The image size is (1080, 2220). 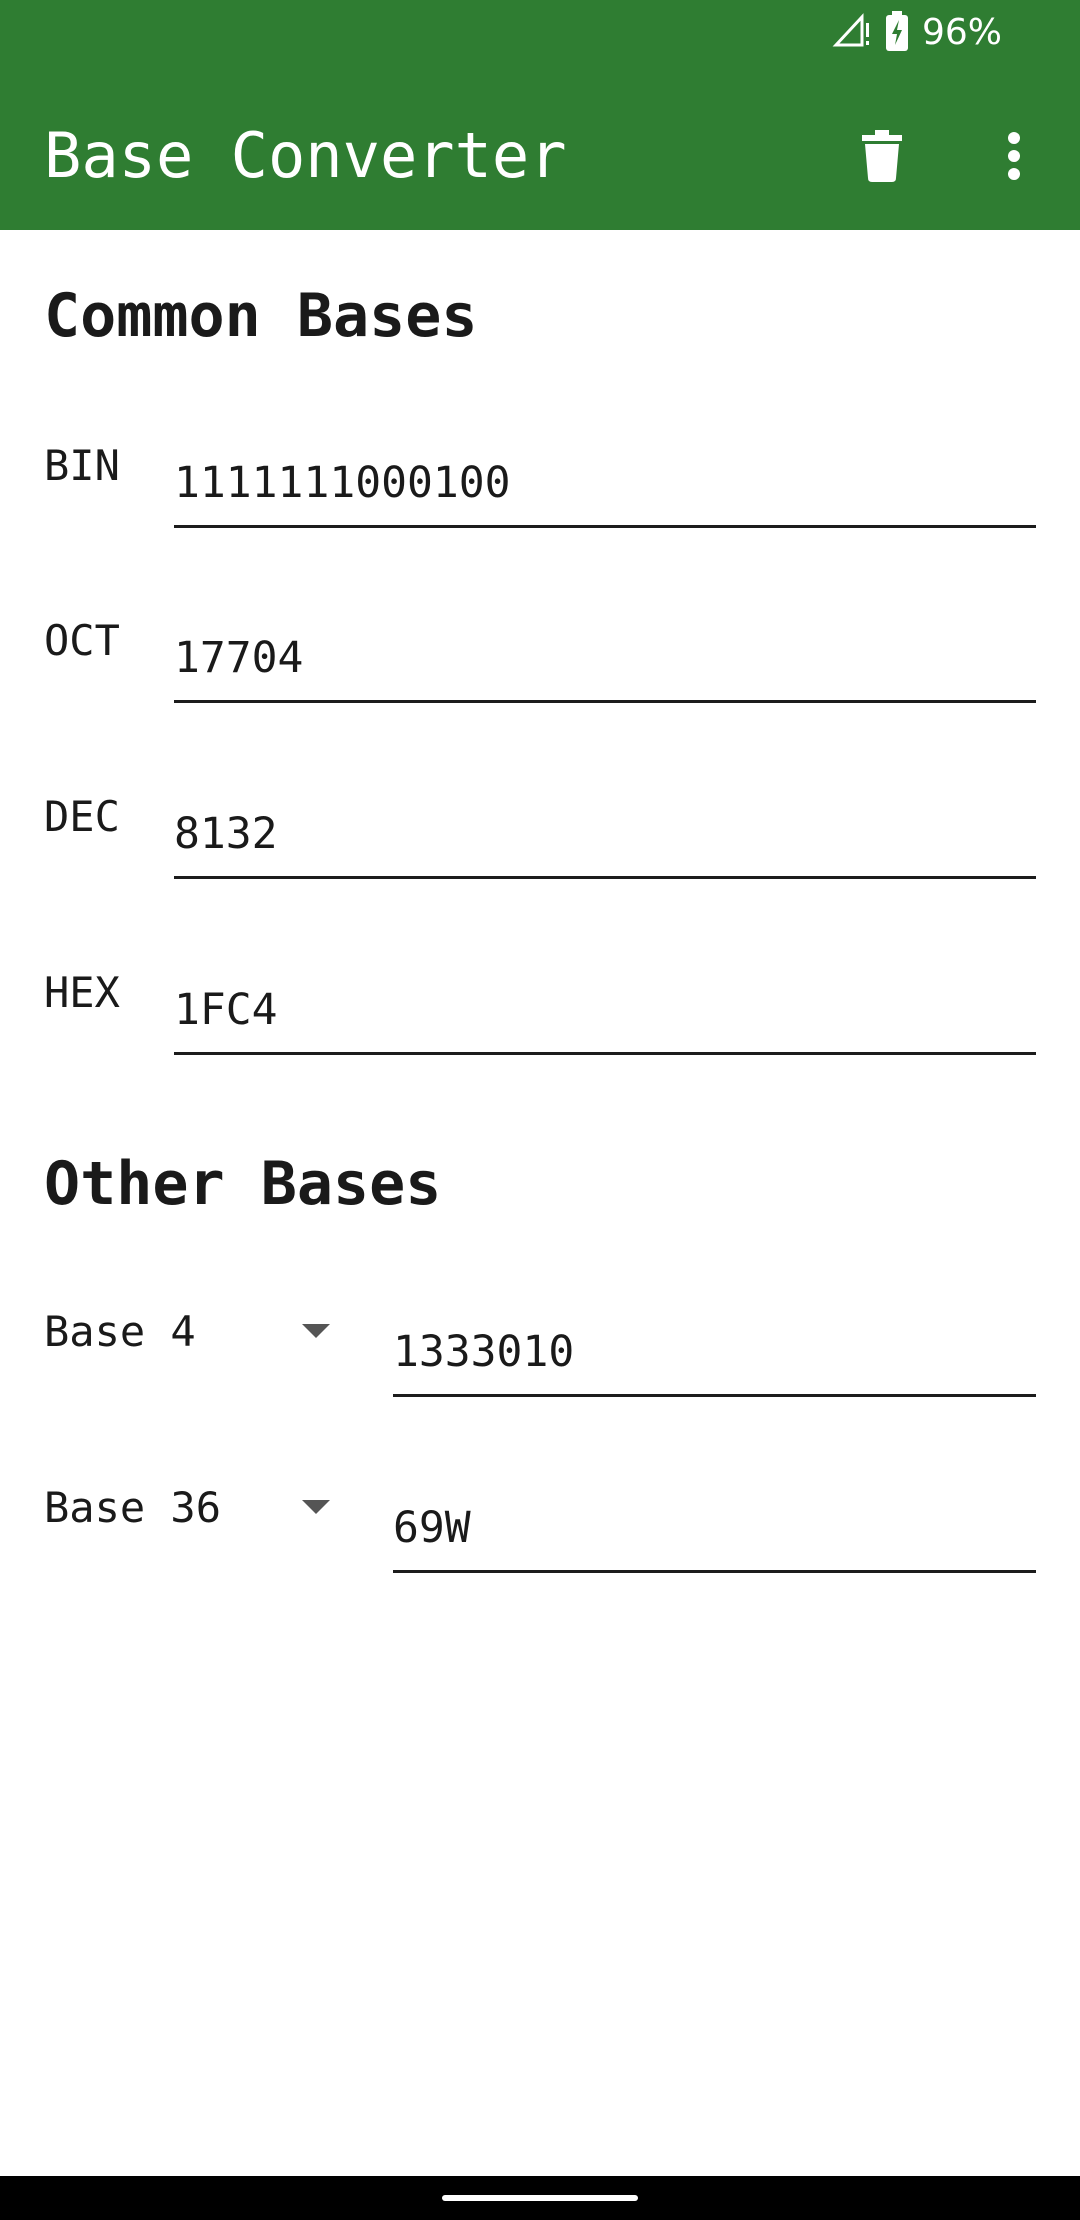 I want to click on app-bar: 96% Base Converter, so click(x=540, y=115).